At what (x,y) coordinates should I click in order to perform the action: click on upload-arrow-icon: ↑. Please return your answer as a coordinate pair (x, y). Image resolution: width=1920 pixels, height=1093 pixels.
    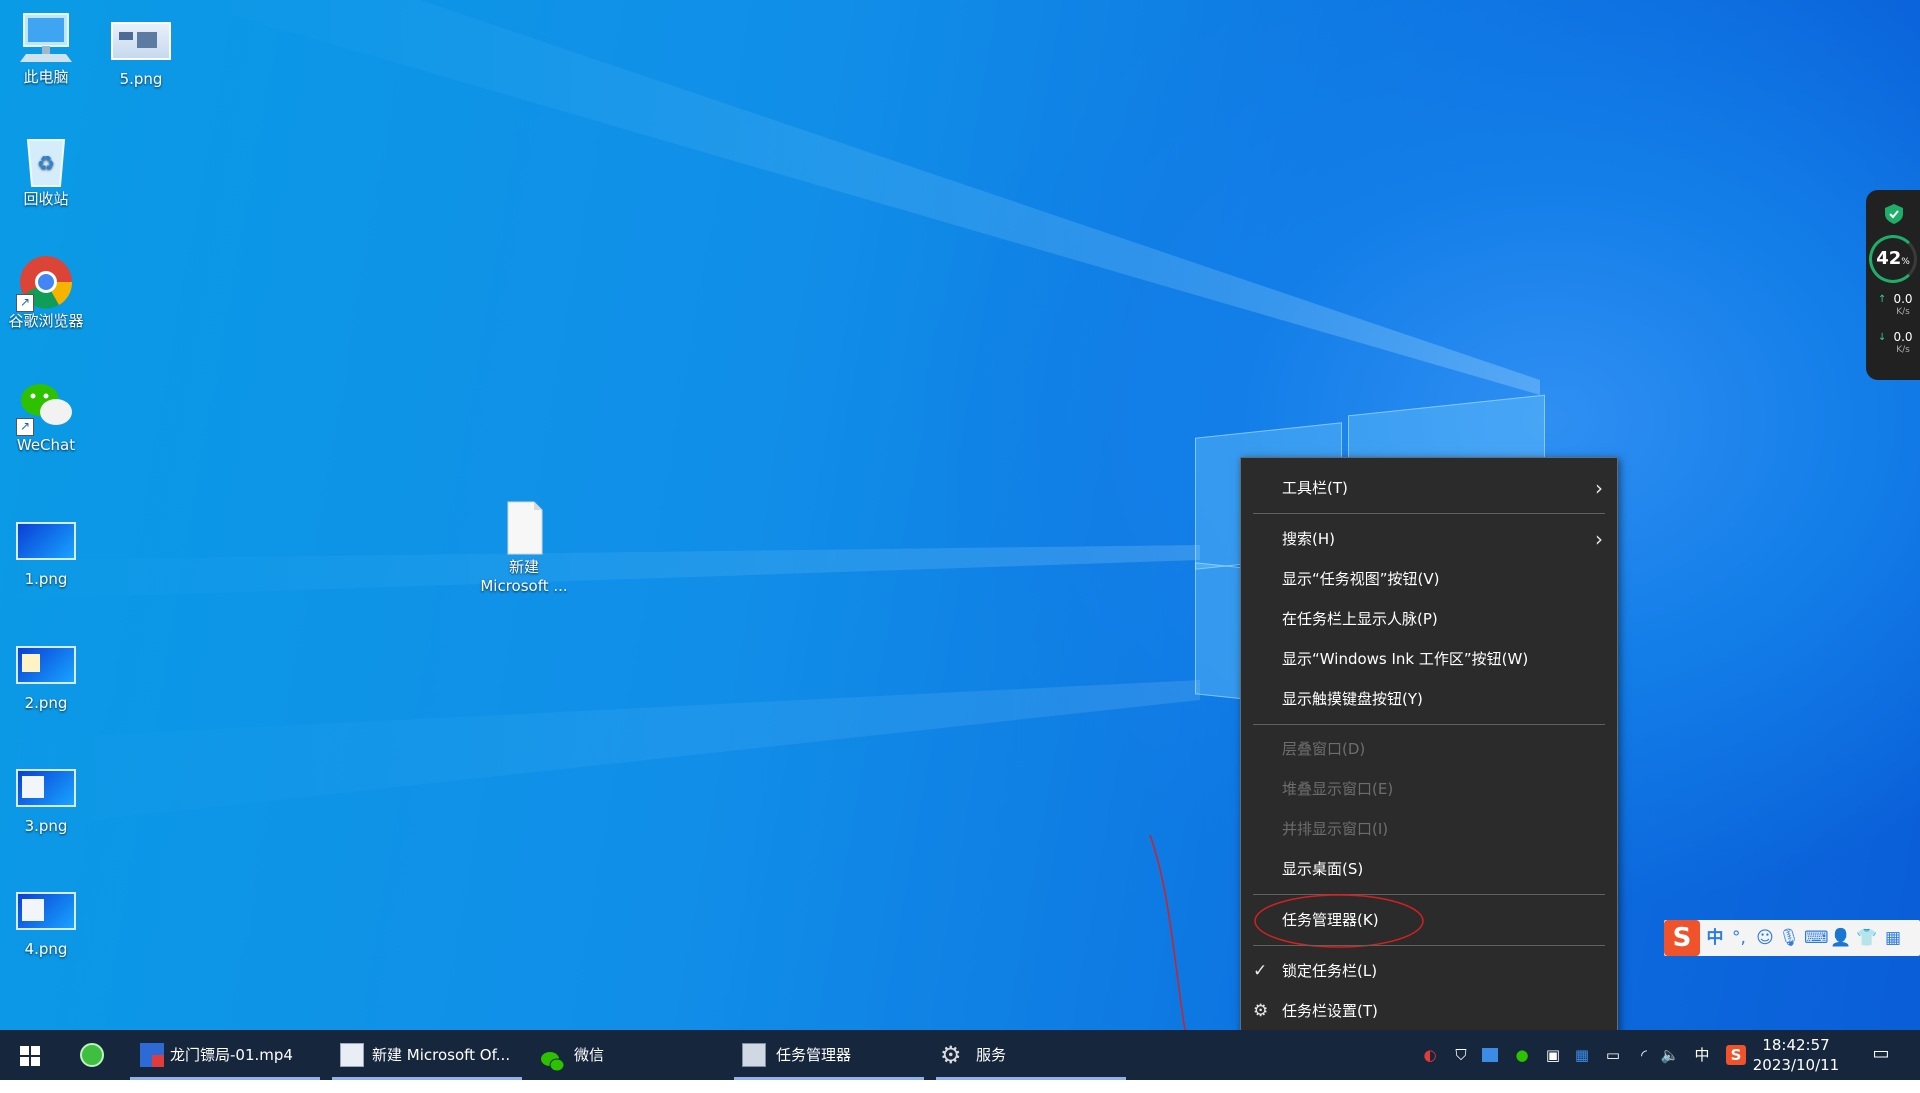
    Looking at the image, I should click on (1882, 299).